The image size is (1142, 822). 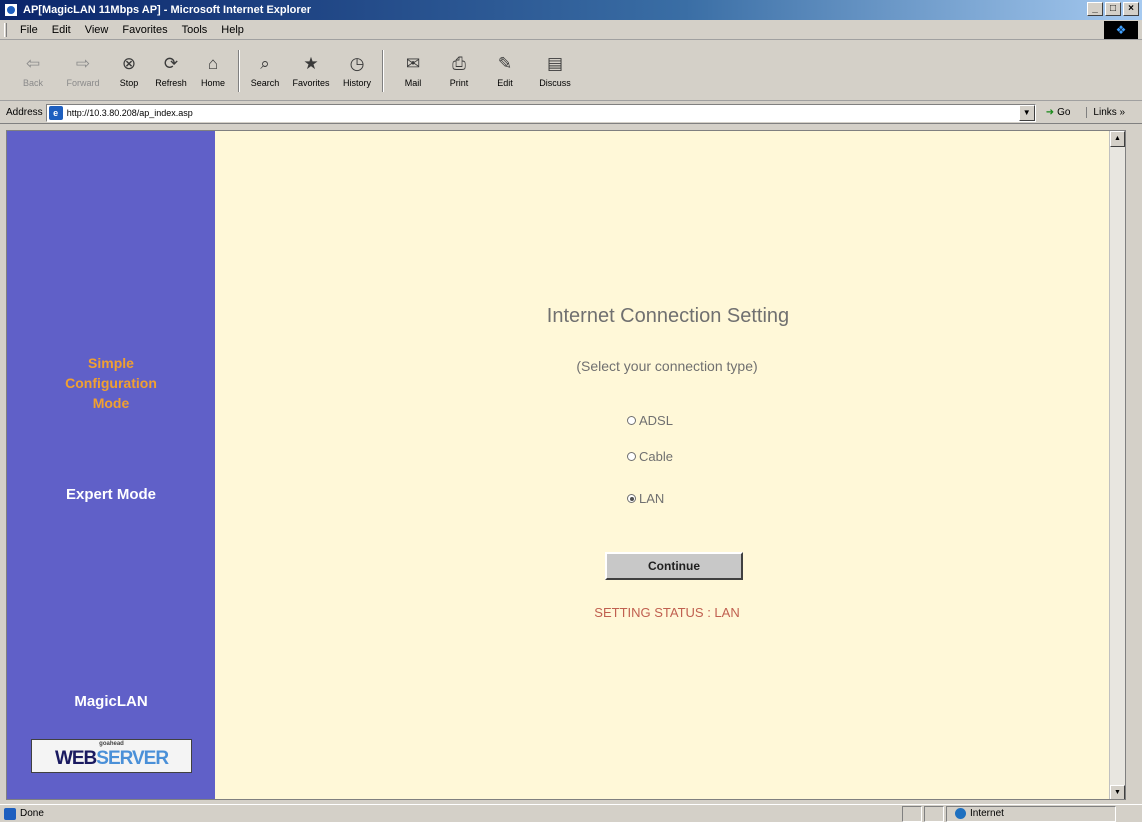 I want to click on home-label: Home, so click(x=212, y=83).